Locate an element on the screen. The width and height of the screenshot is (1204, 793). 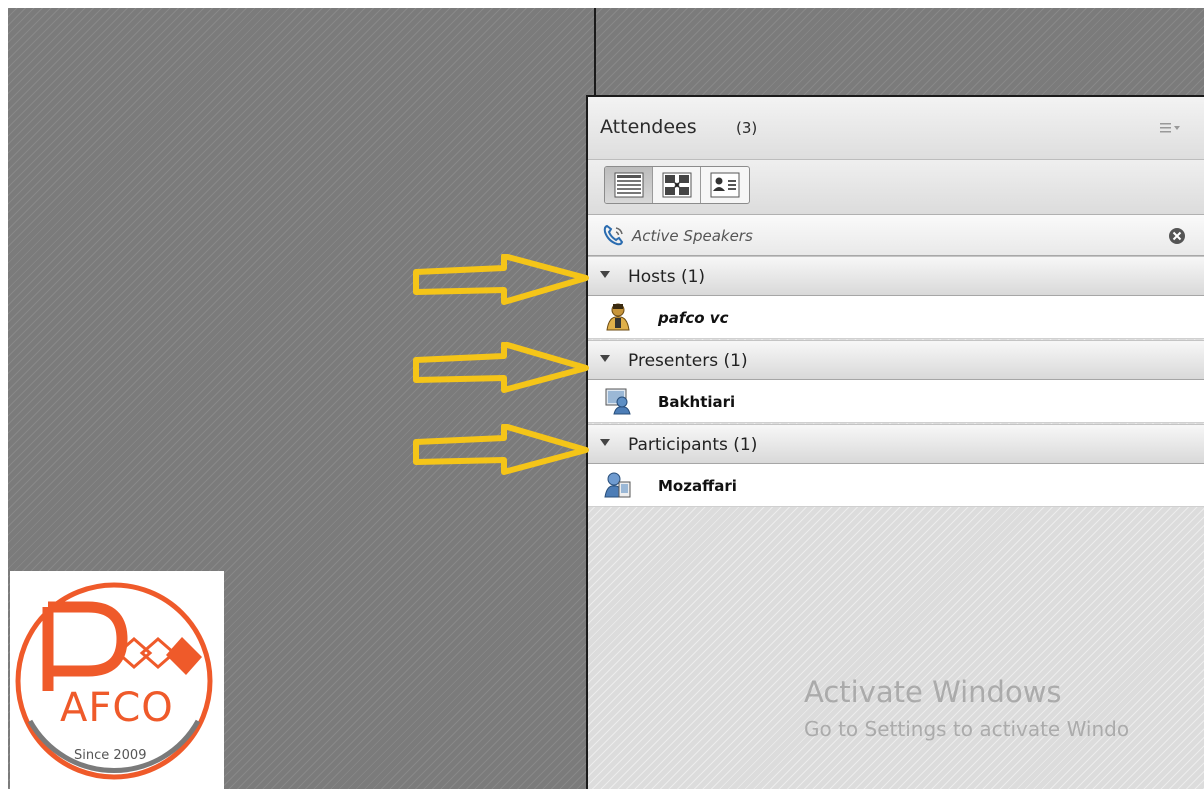
pafco-logo: AFCO Since 2009 is located at coordinates (117, 680).